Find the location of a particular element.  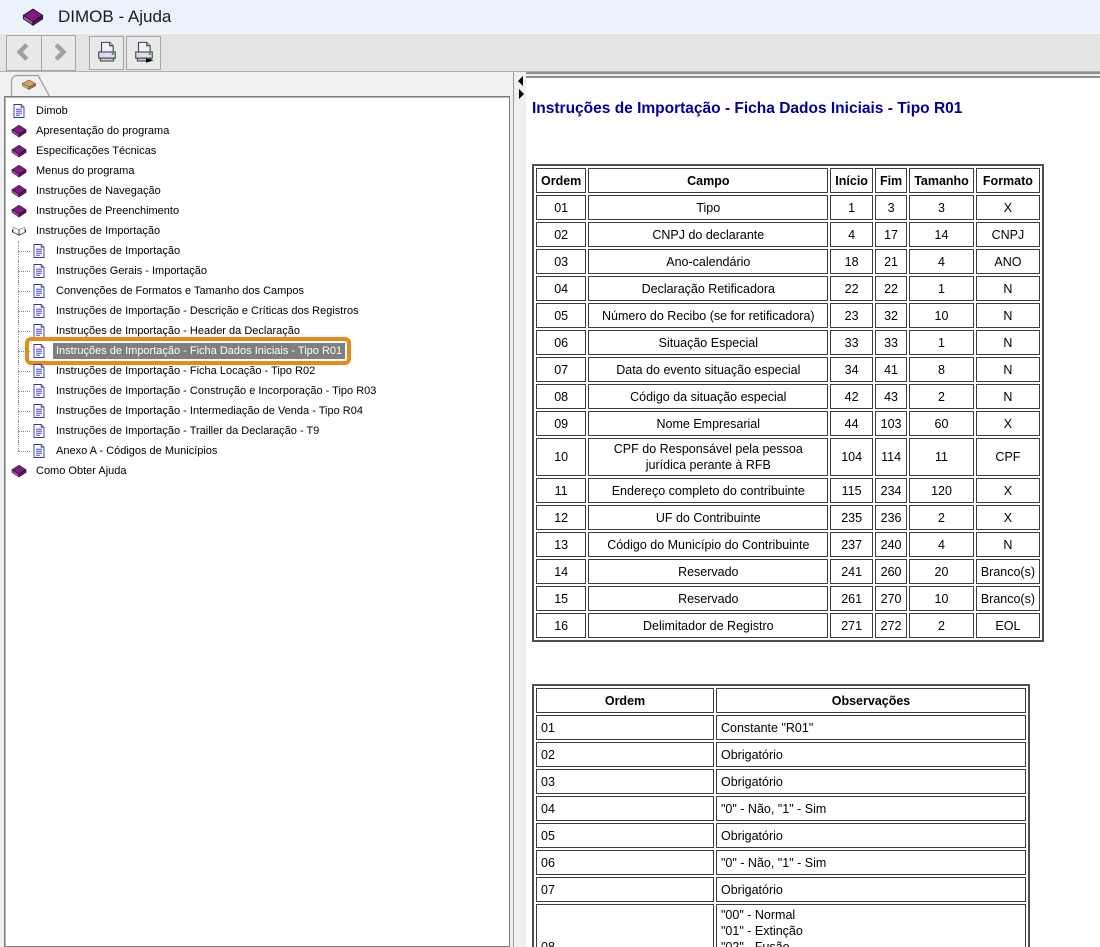

print-button is located at coordinates (106, 53).